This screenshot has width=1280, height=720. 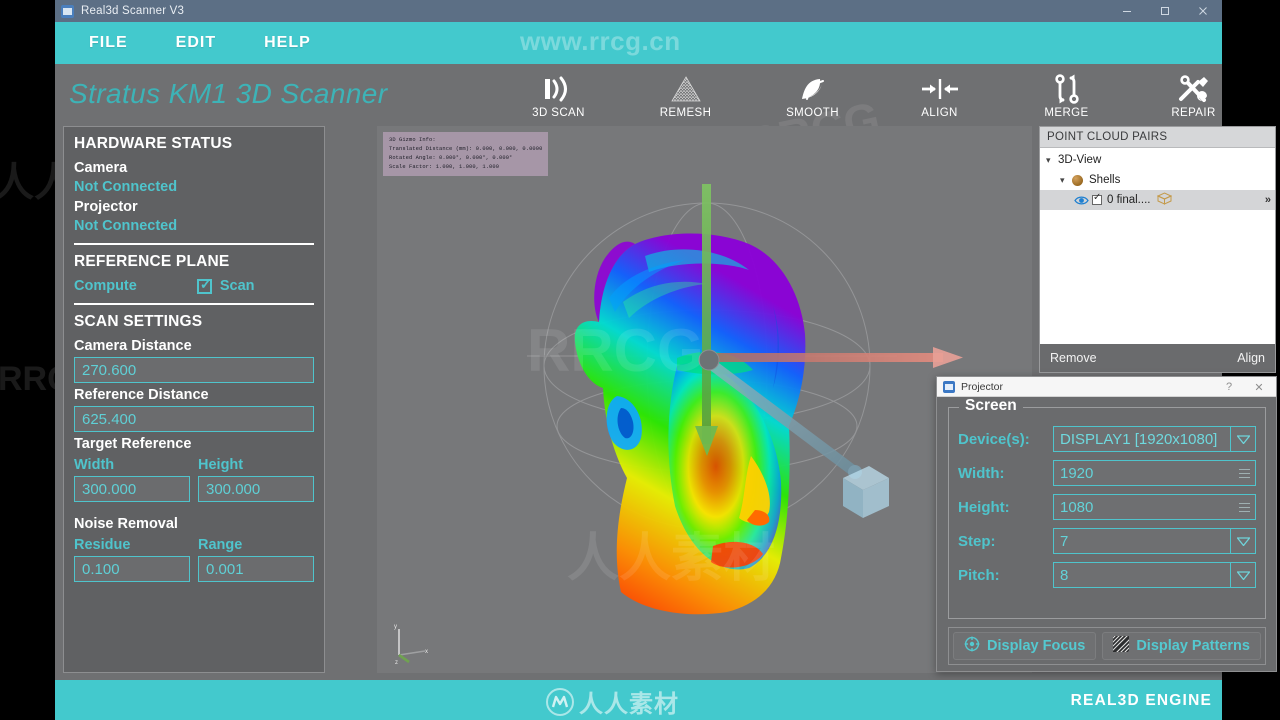 What do you see at coordinates (1193, 112) in the screenshot?
I see `tool-label: REPAIR` at bounding box center [1193, 112].